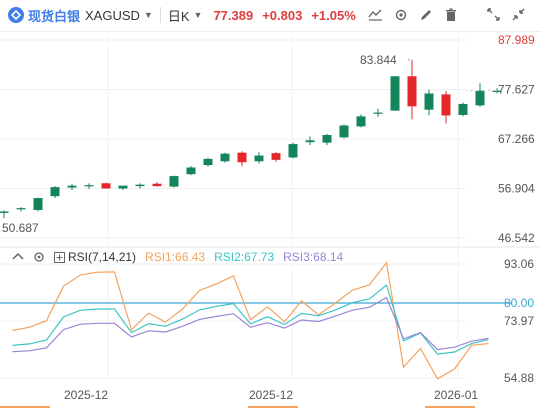 Image resolution: width=541 pixels, height=408 pixels. Describe the element at coordinates (516, 238) in the screenshot. I see `price-axis-label: 46.542` at that location.